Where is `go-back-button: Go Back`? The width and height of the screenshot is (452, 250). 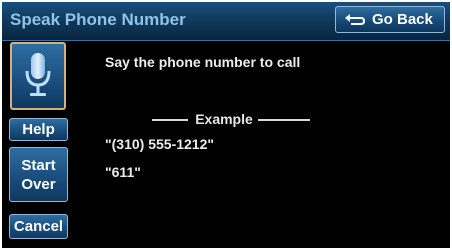
go-back-button: Go Back is located at coordinates (390, 19).